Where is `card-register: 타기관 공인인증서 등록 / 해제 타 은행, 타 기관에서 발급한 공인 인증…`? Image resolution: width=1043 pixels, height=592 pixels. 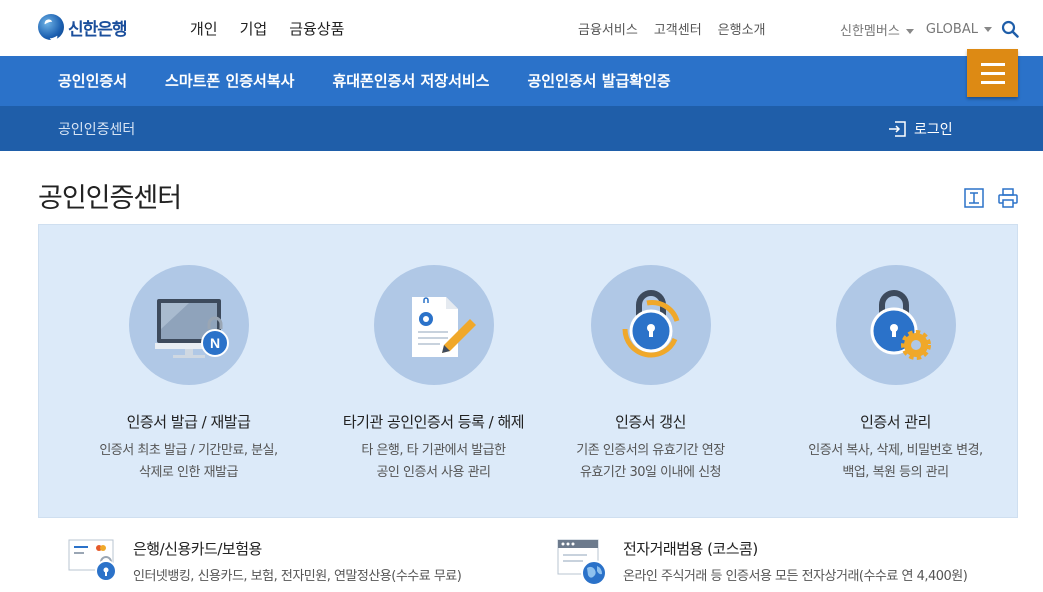 card-register: 타기관 공인인증서 등록 / 해제 타 은행, 타 기관에서 발급한 공인 인증… is located at coordinates (433, 374).